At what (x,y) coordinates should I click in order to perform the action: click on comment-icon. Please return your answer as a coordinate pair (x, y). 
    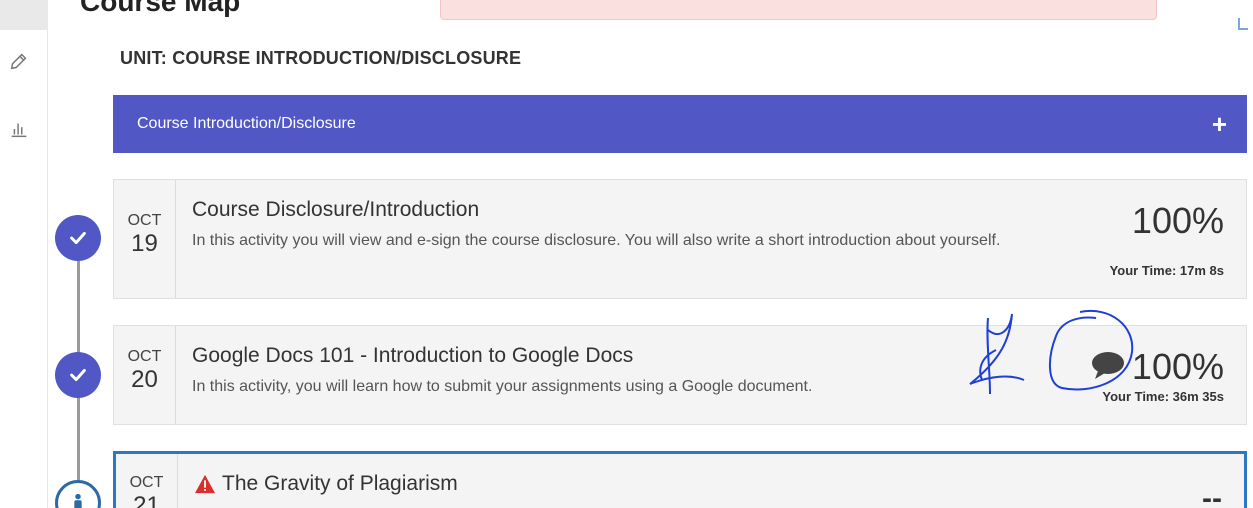
    Looking at the image, I should click on (1108, 365).